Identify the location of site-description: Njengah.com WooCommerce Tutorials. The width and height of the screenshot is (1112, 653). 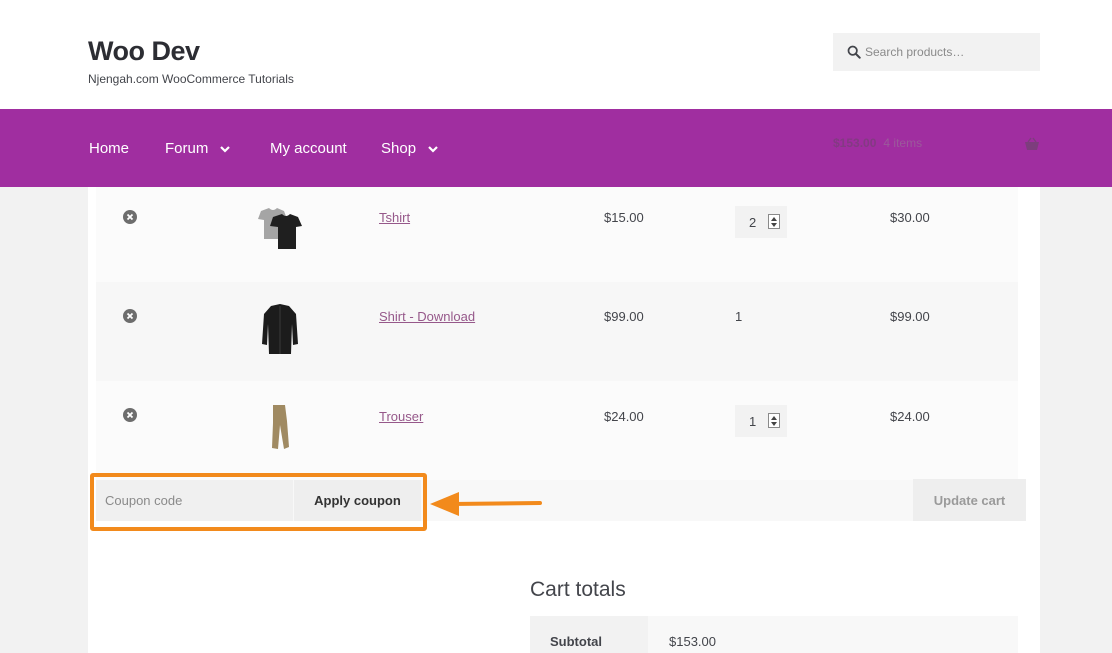
(191, 79).